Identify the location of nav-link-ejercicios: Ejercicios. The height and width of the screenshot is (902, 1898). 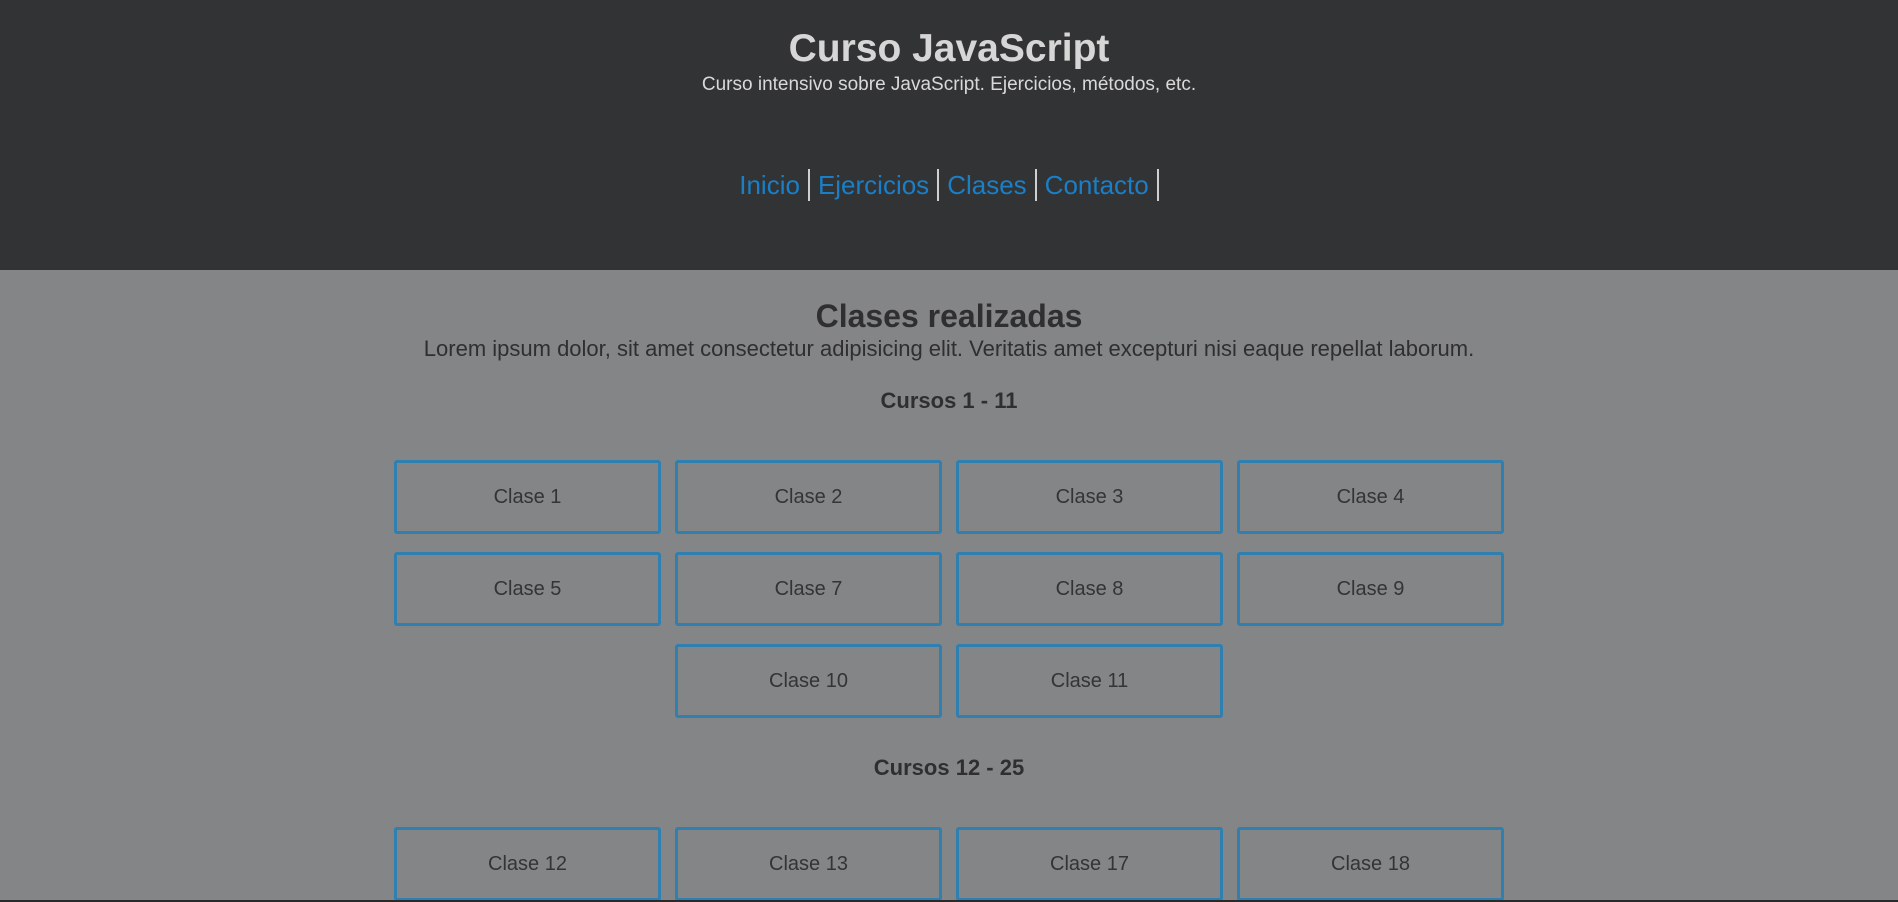
(875, 185).